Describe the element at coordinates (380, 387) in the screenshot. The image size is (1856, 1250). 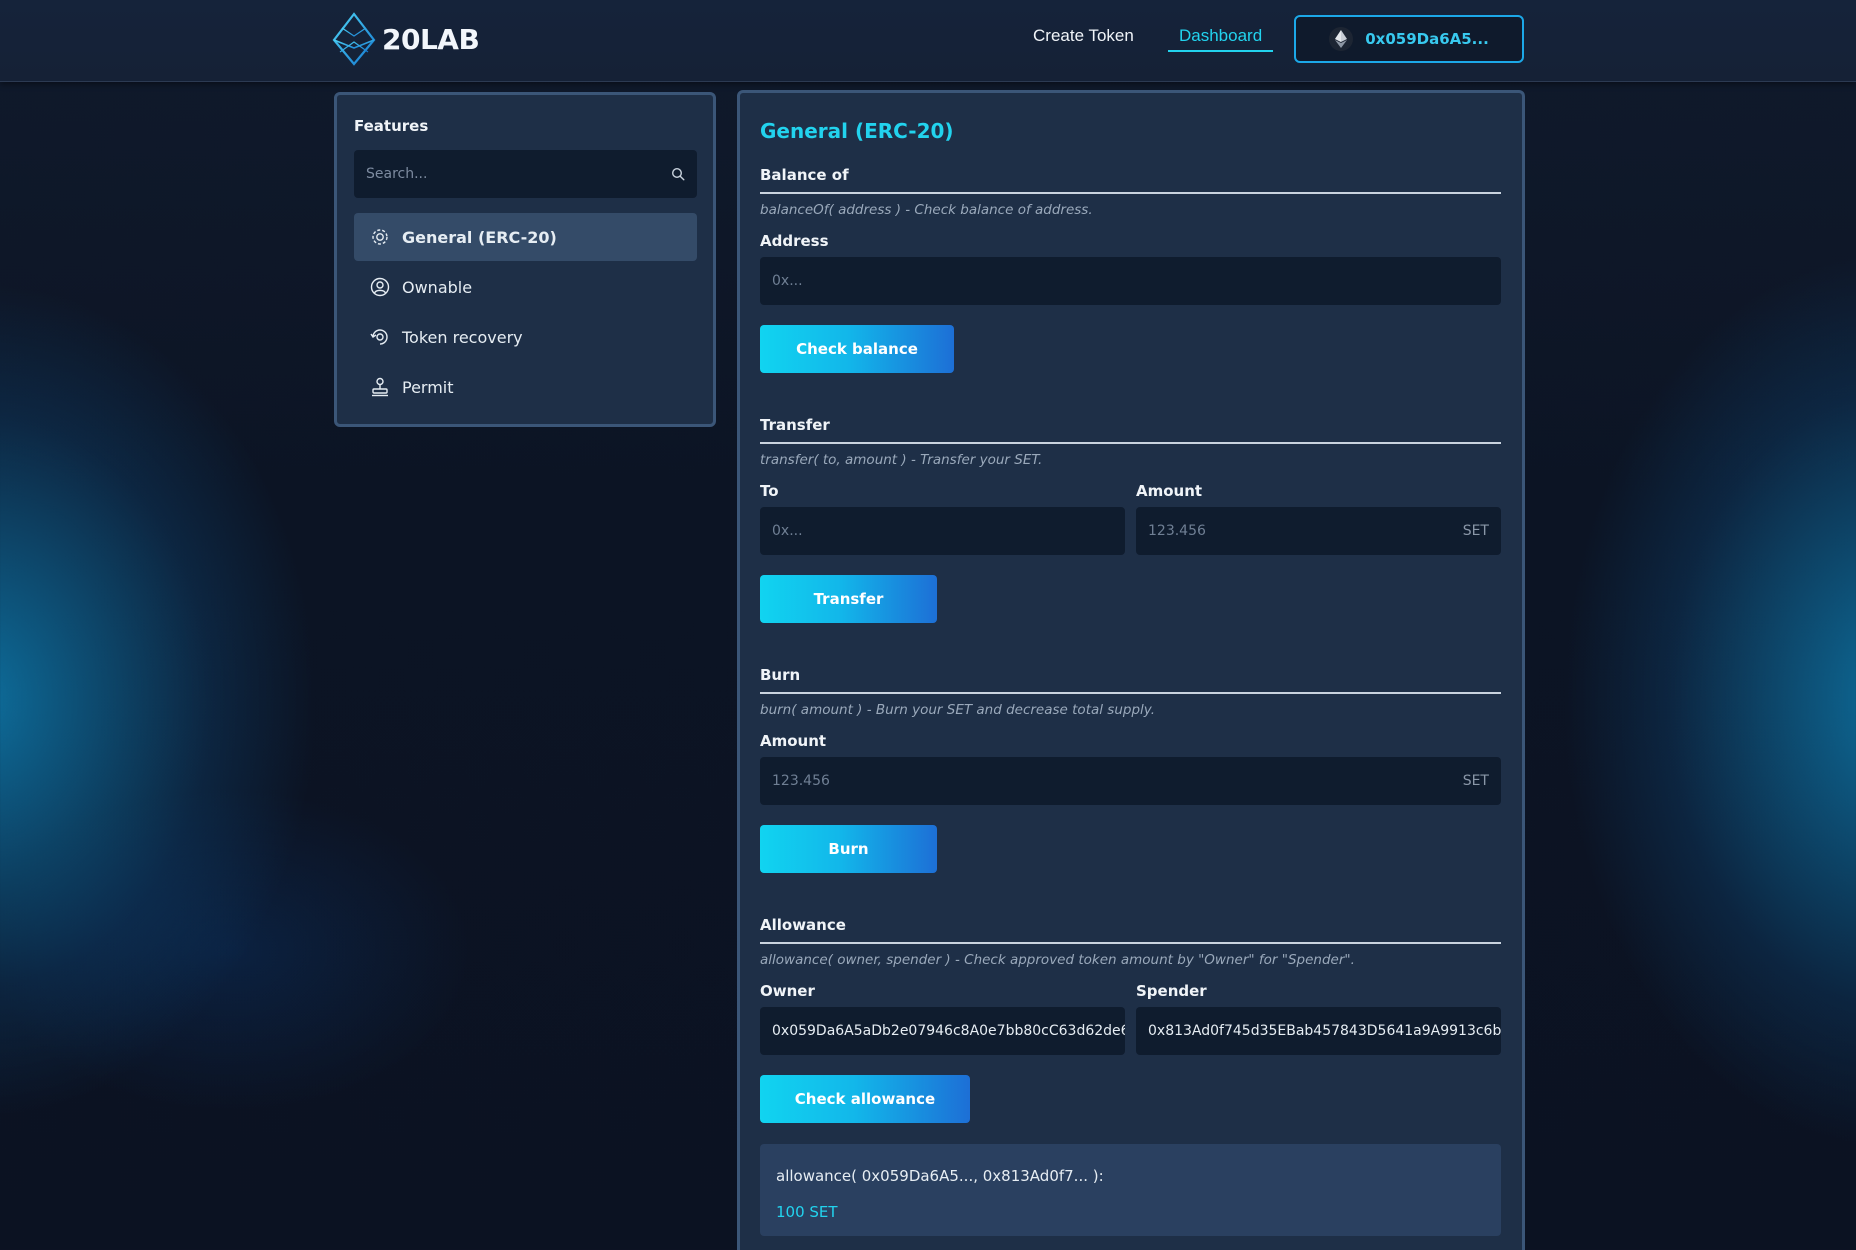
I see `stamp-icon` at that location.